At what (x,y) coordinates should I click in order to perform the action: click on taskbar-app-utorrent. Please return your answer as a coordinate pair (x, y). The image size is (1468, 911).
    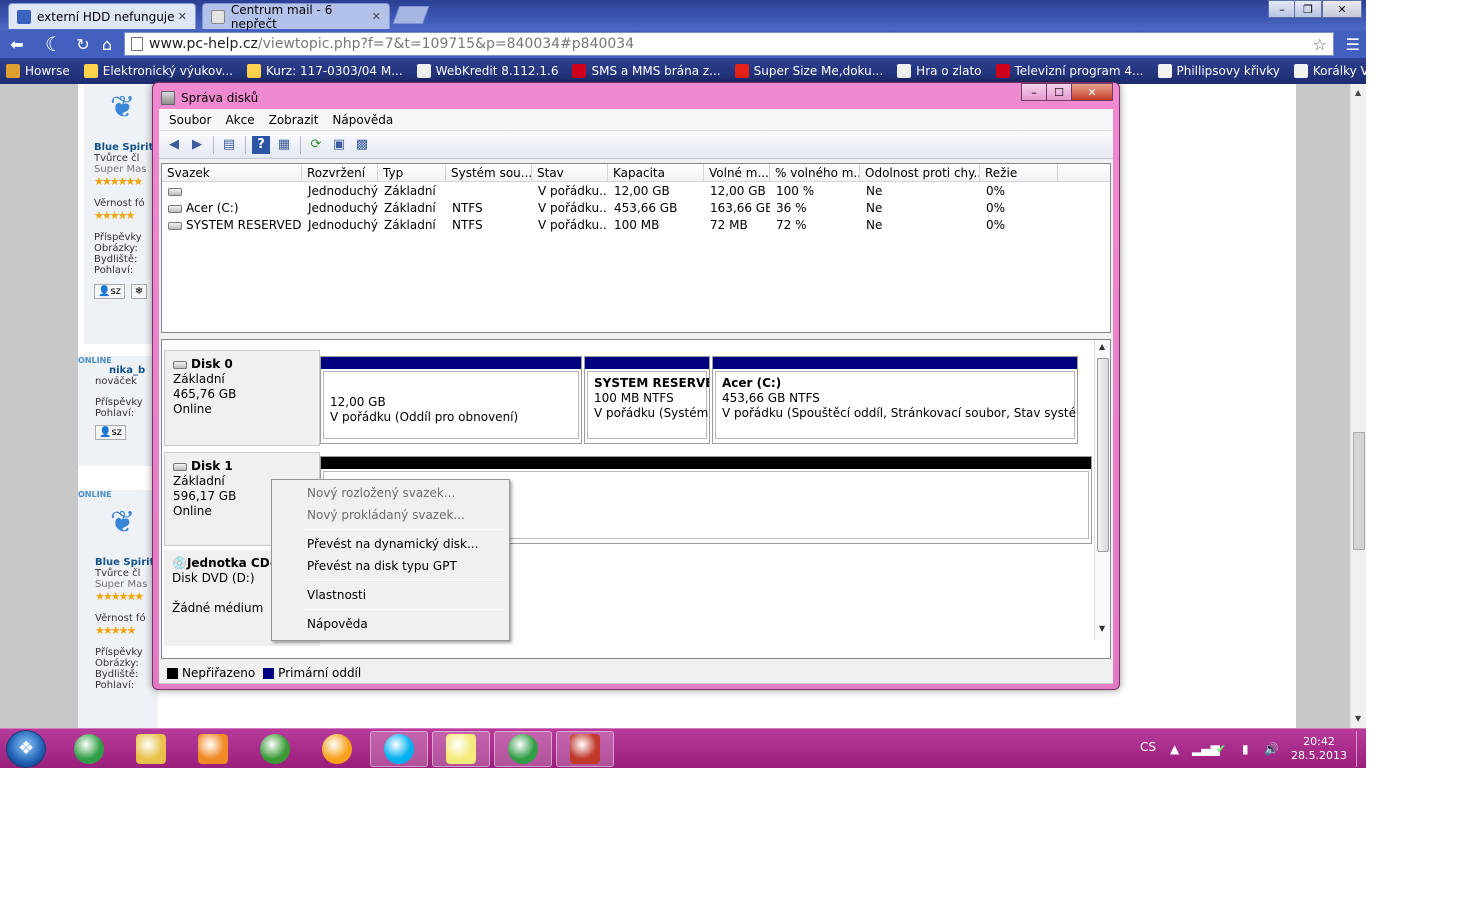
    Looking at the image, I should click on (275, 749).